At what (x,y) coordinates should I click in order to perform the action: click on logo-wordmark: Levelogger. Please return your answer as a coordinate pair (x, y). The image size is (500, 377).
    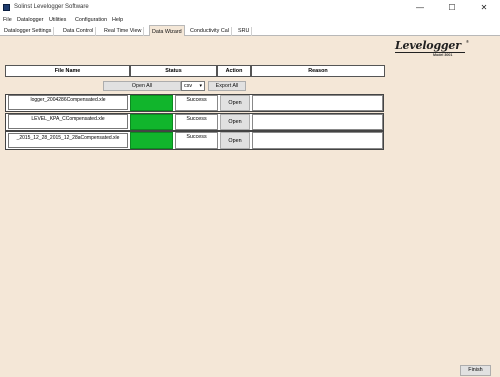
    Looking at the image, I should click on (428, 45).